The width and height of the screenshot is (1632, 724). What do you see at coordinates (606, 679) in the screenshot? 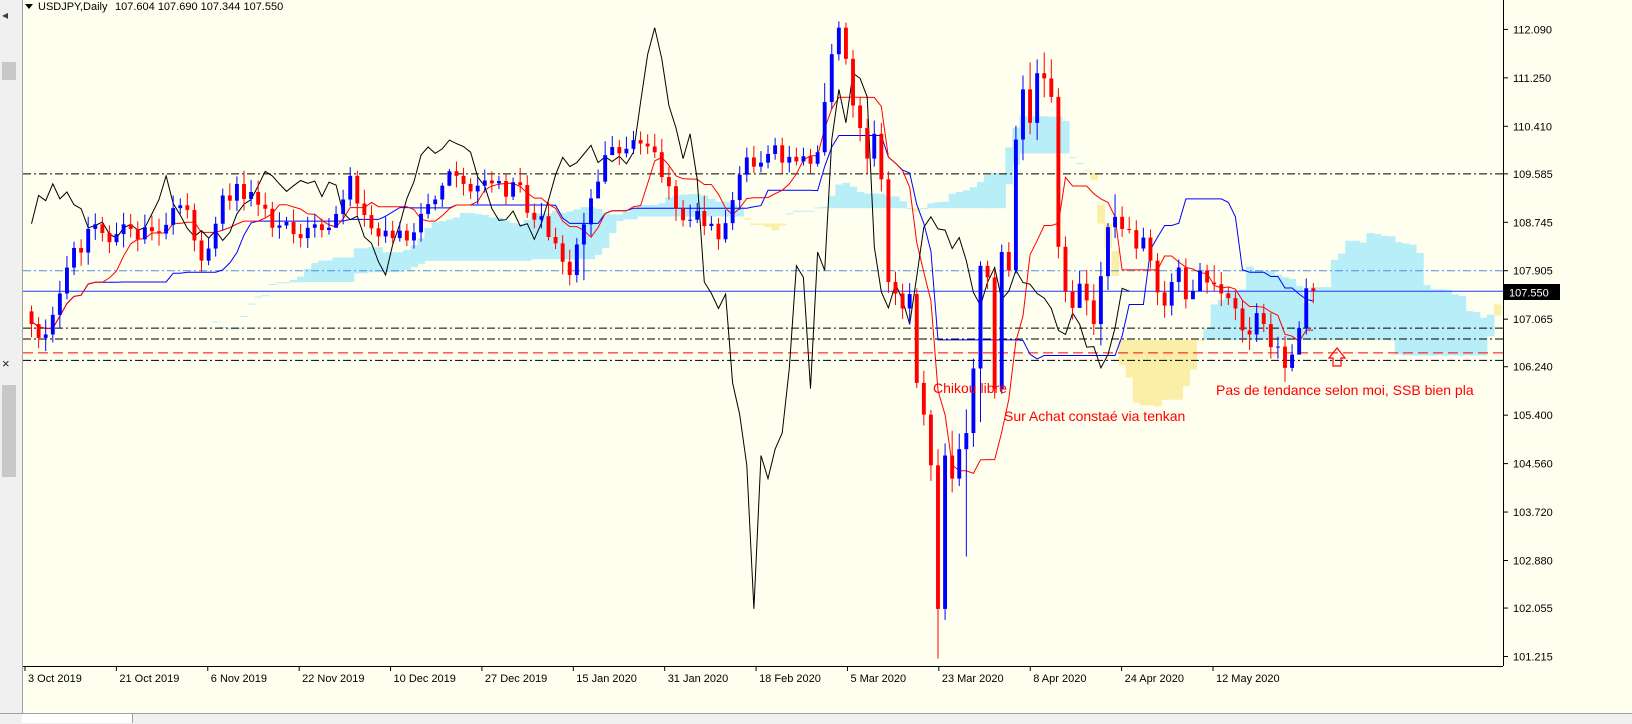
I see `time-tick-label: 15 Jan 2020` at bounding box center [606, 679].